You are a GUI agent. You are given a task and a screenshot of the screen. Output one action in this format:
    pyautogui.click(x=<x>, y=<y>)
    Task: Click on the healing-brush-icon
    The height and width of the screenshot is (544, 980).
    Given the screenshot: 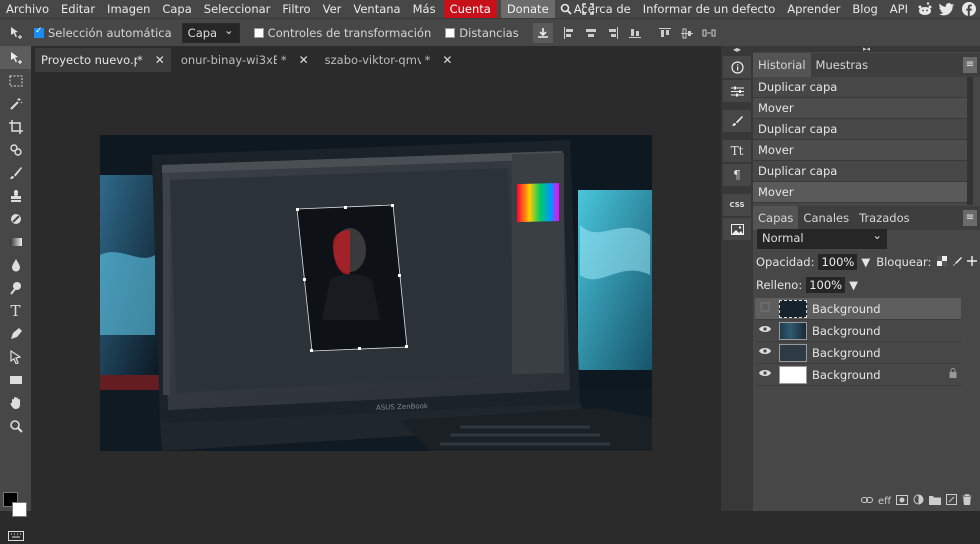 What is the action you would take?
    pyautogui.click(x=15, y=149)
    